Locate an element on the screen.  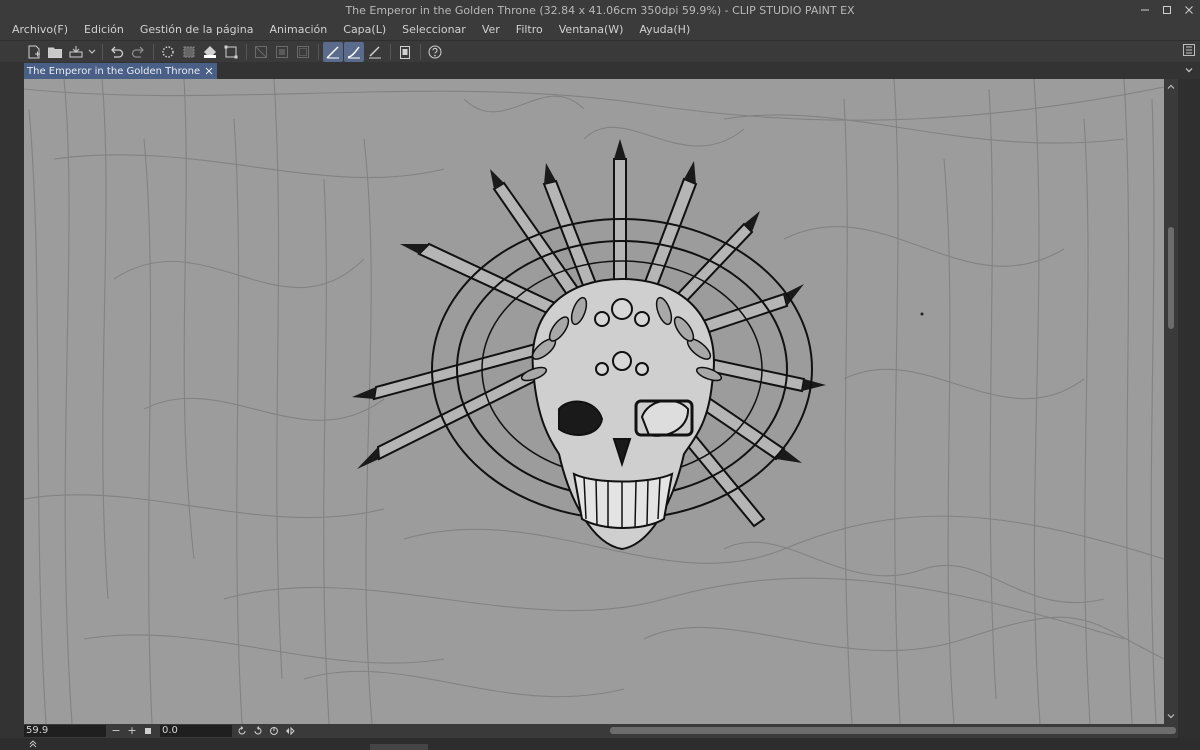
layer-off-icon is located at coordinates (282, 51).